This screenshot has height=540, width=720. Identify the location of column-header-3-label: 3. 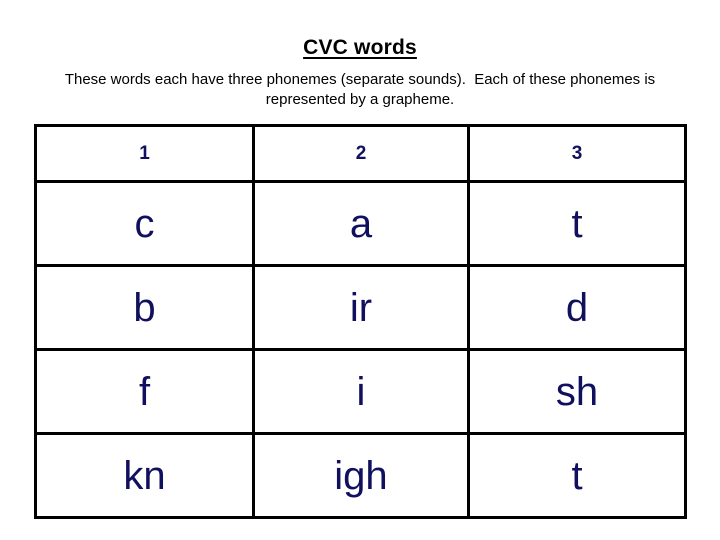
(577, 153).